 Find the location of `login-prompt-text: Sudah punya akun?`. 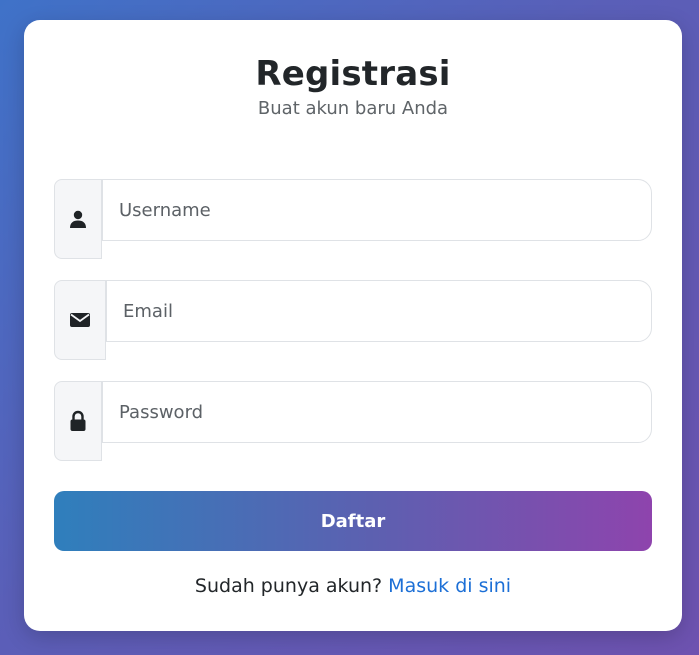

login-prompt-text: Sudah punya akun? is located at coordinates (288, 586).